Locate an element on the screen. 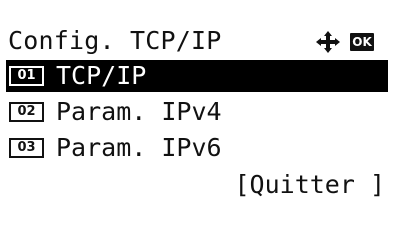  menu-item-number: 03 is located at coordinates (26, 148).